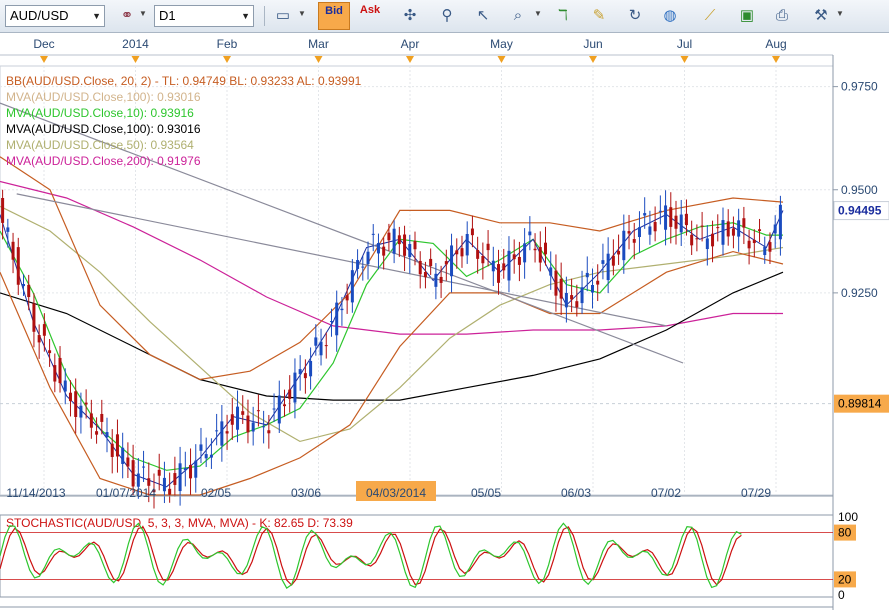 The width and height of the screenshot is (889, 610). What do you see at coordinates (756, 493) in the screenshot?
I see `date-axis-label: 07/29` at bounding box center [756, 493].